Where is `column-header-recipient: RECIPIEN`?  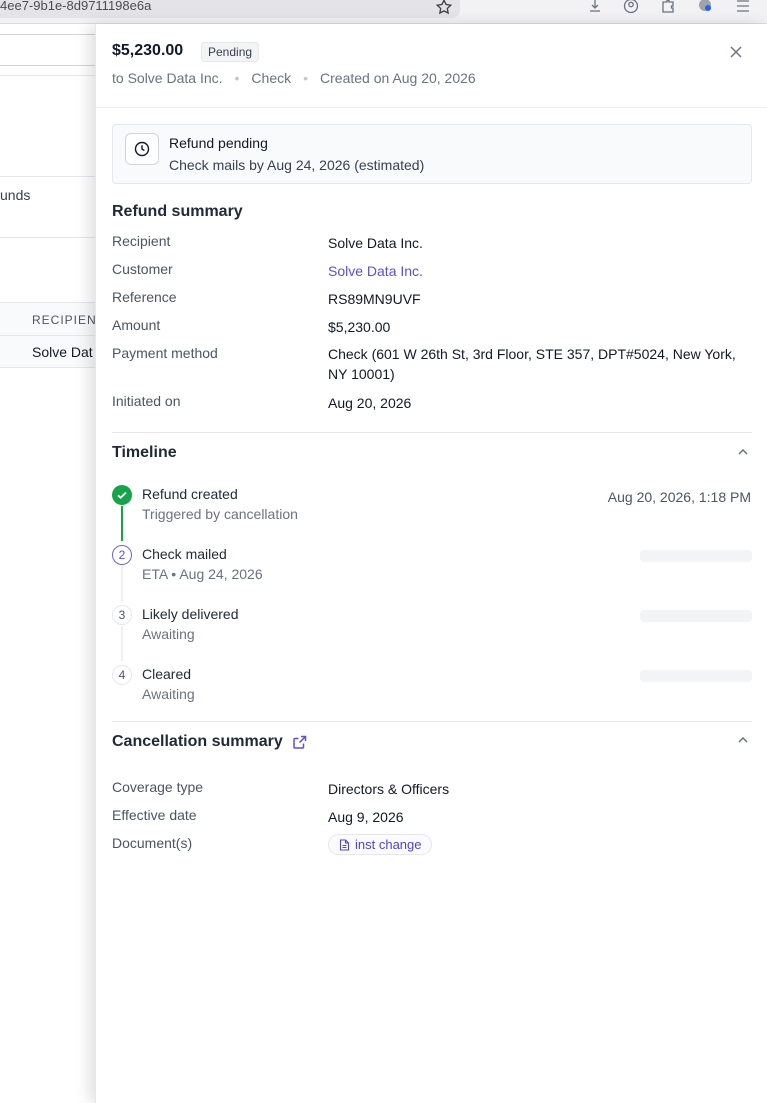
column-header-recipient: RECIPIEN is located at coordinates (63, 320).